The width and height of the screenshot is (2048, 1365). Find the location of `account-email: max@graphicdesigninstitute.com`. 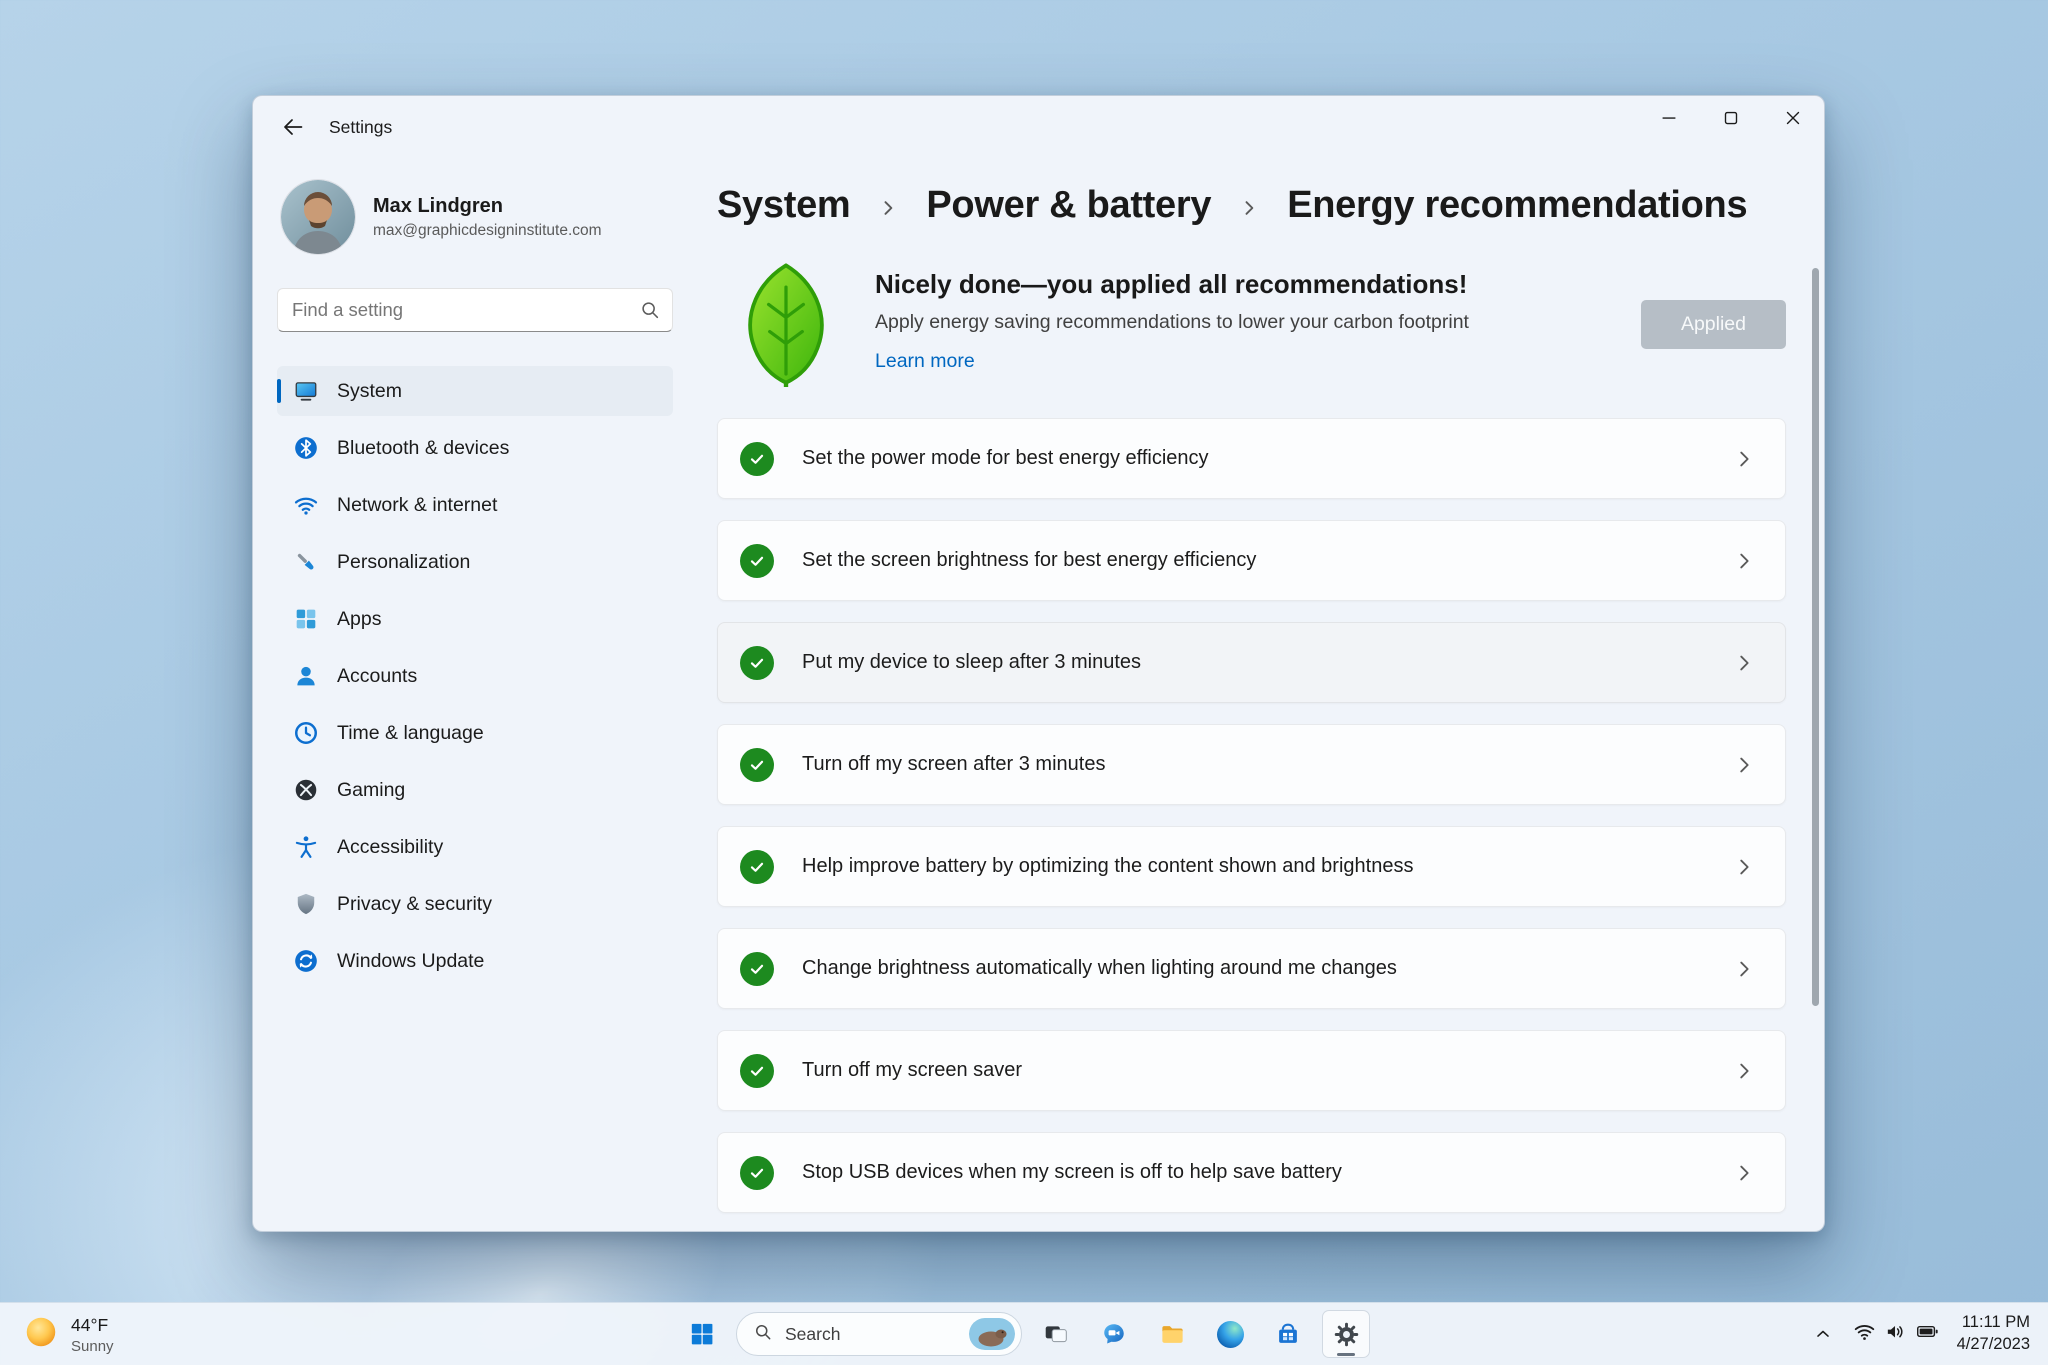

account-email: max@graphicdesigninstitute.com is located at coordinates (487, 230).